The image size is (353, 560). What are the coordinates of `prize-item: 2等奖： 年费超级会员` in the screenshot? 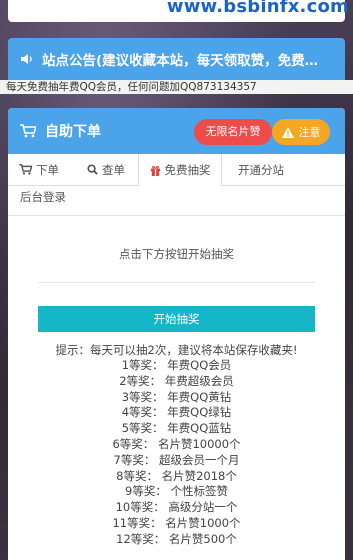 It's located at (176, 380).